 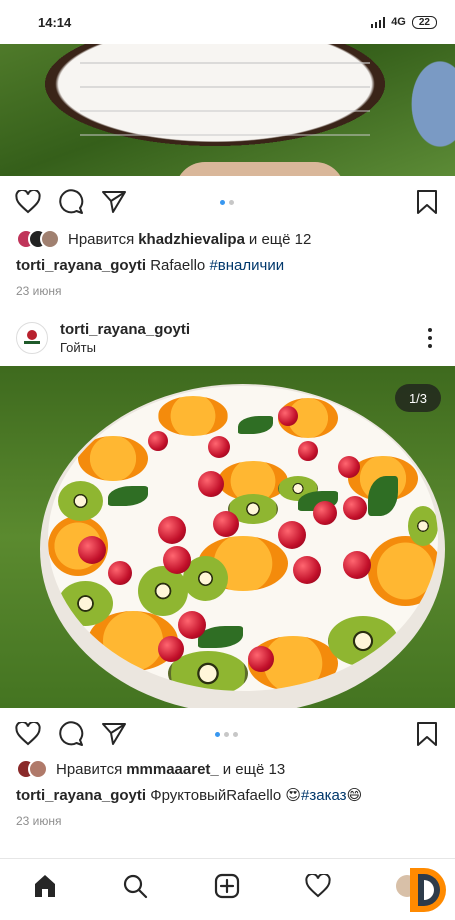 I want to click on caption-text: Rafaello, so click(x=178, y=265).